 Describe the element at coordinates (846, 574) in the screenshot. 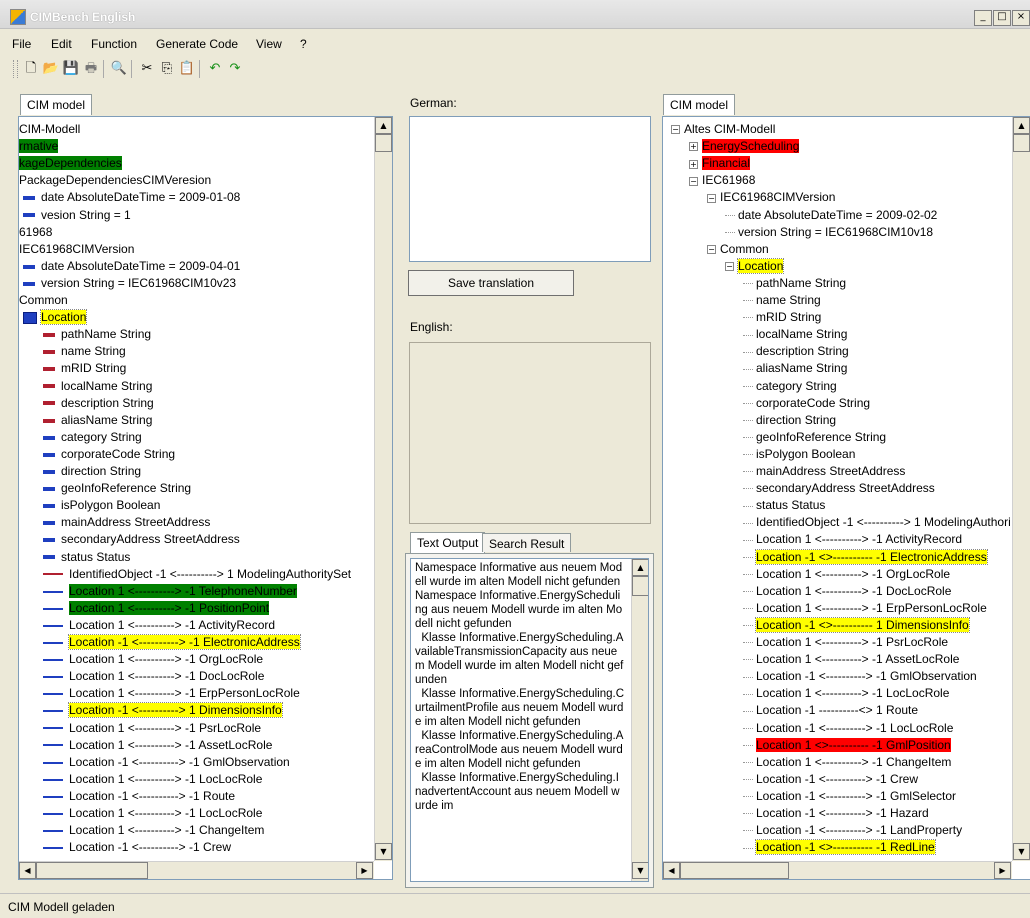

I see `tree-node: Location 1 <----------> -1 OrgLocRole` at that location.